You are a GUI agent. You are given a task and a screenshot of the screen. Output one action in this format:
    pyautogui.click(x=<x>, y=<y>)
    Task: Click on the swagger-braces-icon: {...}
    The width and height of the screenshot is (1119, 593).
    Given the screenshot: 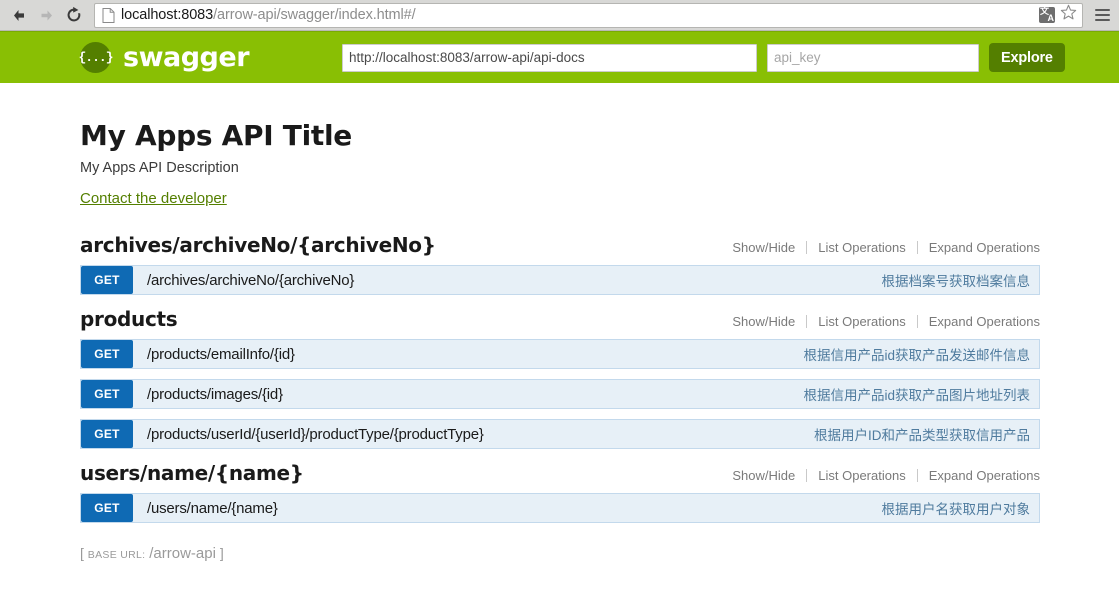 What is the action you would take?
    pyautogui.click(x=96, y=57)
    